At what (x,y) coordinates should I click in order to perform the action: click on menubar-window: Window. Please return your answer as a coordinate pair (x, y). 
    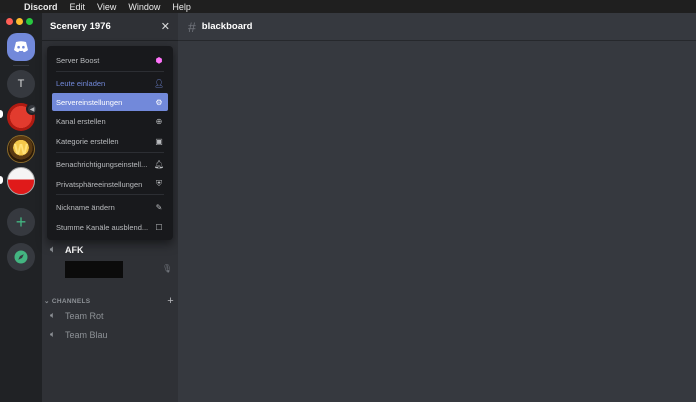
    Looking at the image, I should click on (144, 7).